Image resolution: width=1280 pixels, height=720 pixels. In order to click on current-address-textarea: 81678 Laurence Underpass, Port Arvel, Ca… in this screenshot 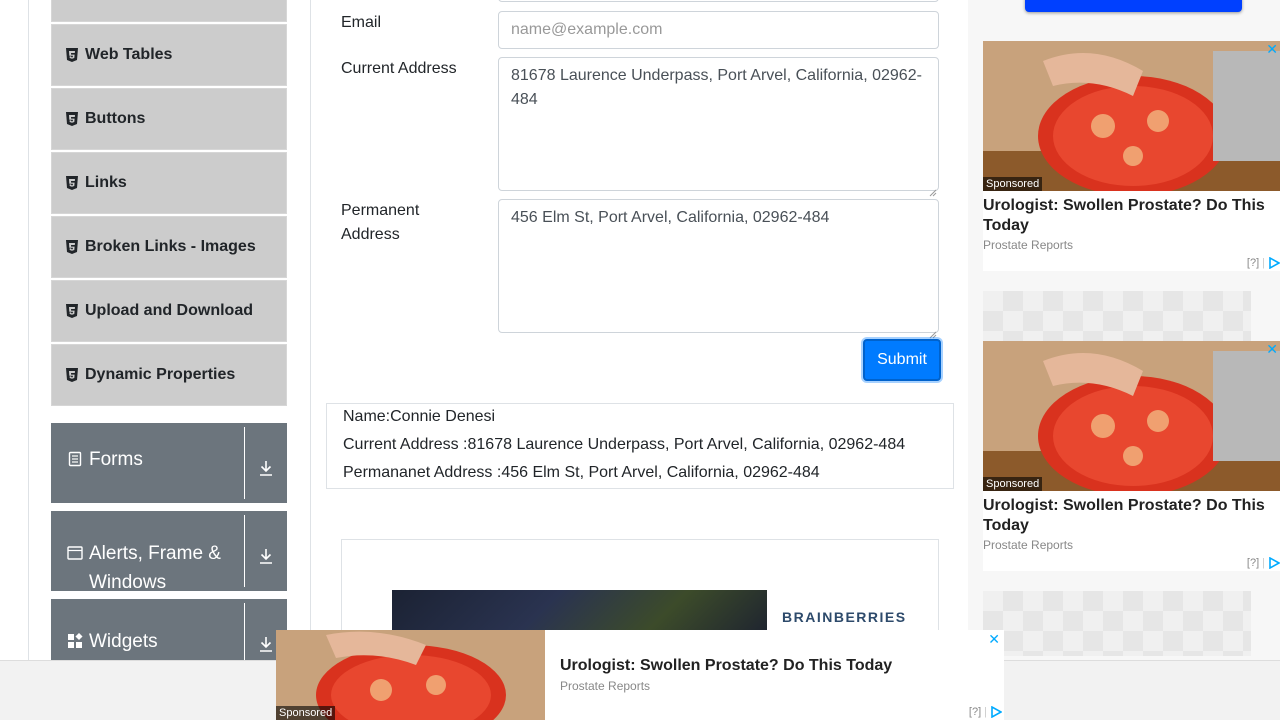, I will do `click(718, 127)`.